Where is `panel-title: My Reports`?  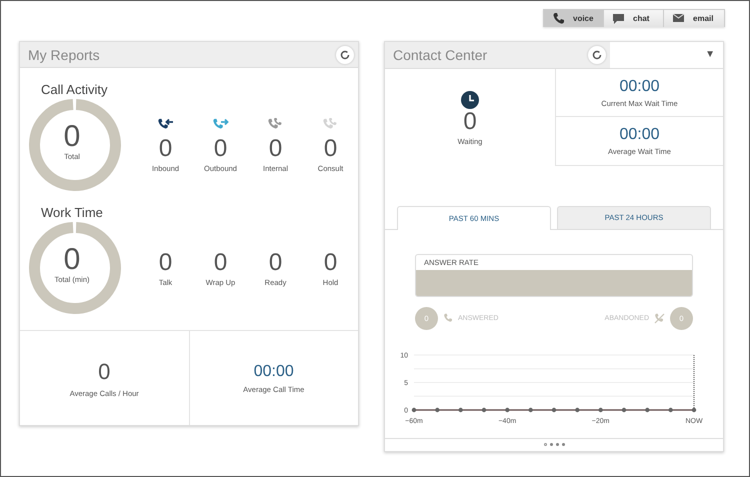 panel-title: My Reports is located at coordinates (64, 54).